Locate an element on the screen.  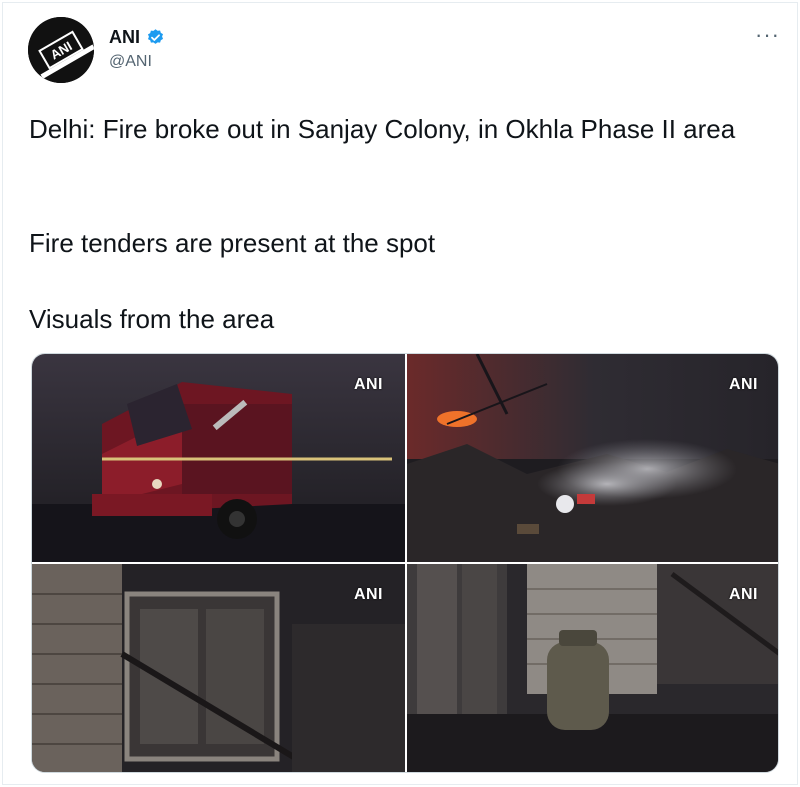
burnt-doorway-photo is located at coordinates (218, 668).